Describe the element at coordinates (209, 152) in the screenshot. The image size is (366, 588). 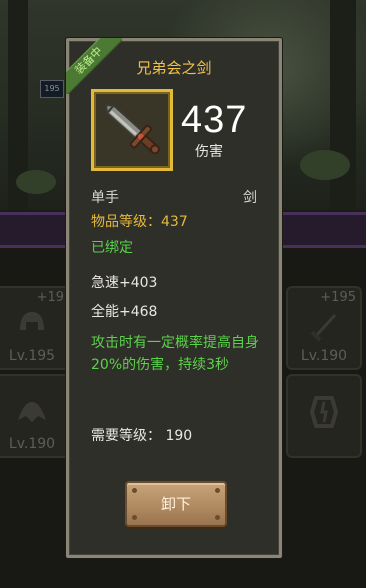
I see `damage-label: 伤害` at that location.